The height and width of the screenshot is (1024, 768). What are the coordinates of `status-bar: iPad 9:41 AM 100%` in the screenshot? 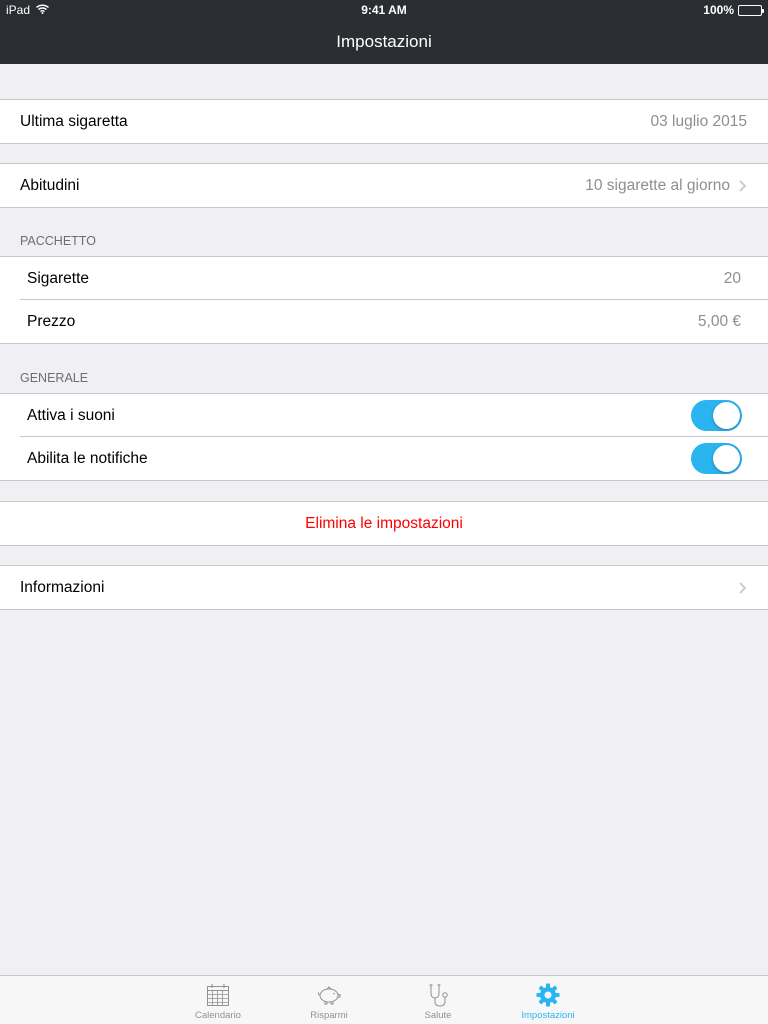 It's located at (384, 10).